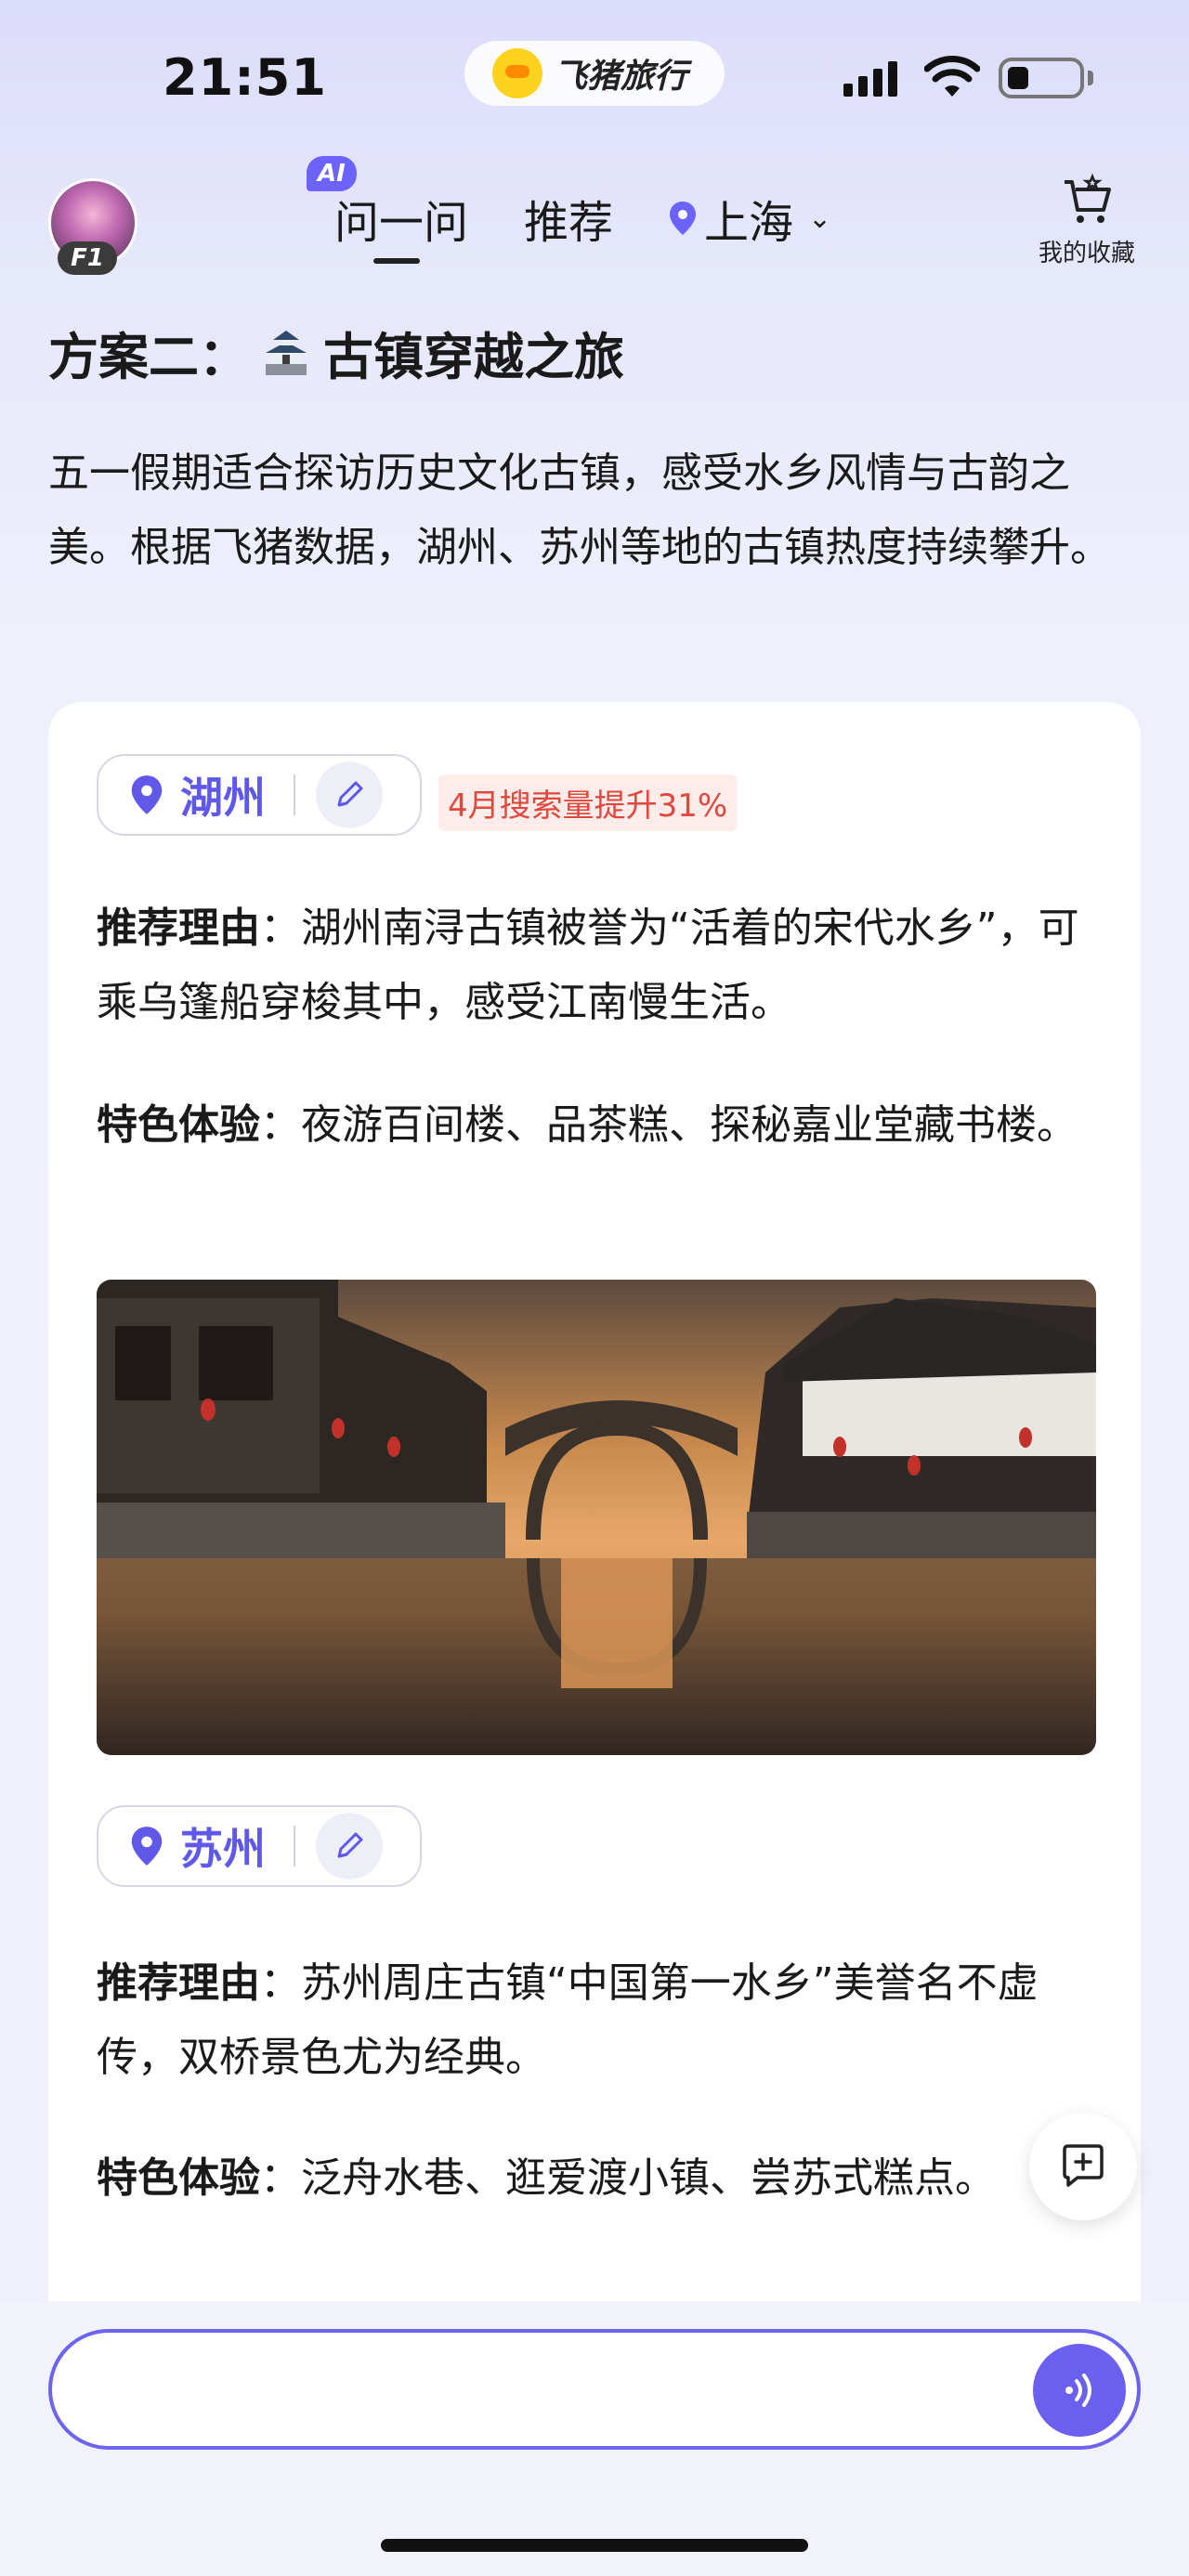 This screenshot has width=1189, height=2576. I want to click on favorites-button: 我的收藏, so click(1087, 220).